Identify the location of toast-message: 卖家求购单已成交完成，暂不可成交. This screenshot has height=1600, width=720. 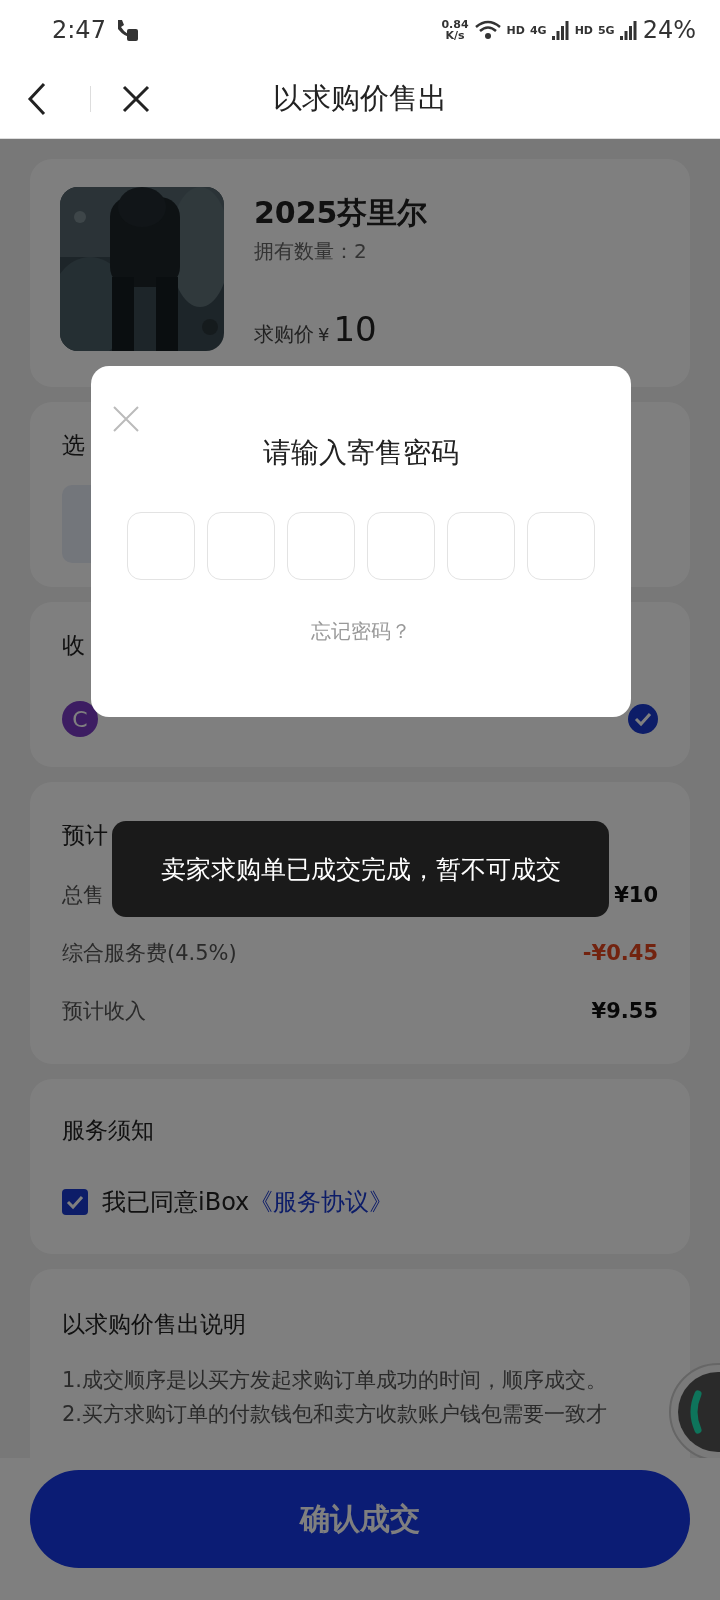
(360, 869).